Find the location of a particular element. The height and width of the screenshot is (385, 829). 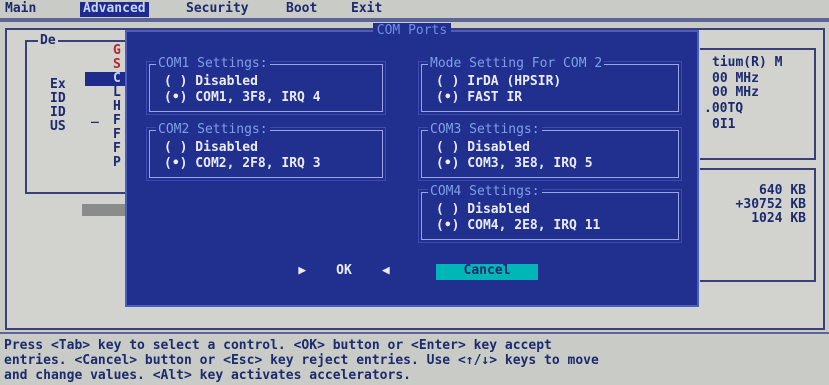

com3-settings-title: COM3 Settings: is located at coordinates (485, 129).